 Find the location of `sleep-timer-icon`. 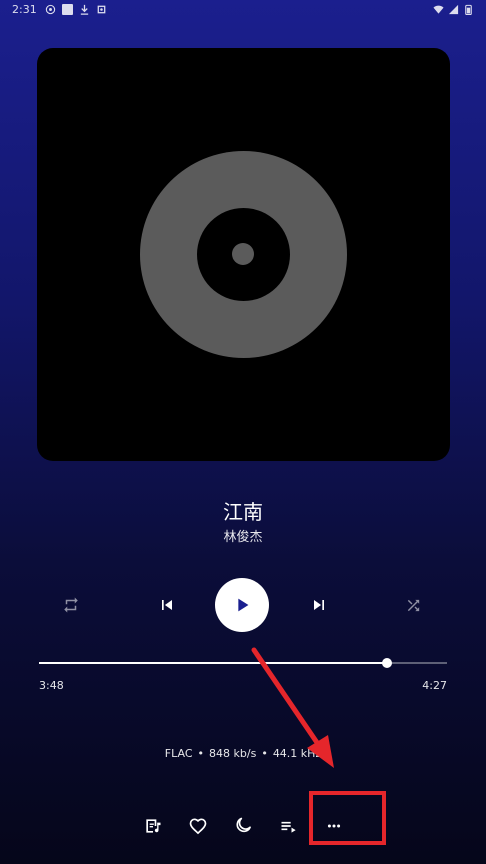

sleep-timer-icon is located at coordinates (243, 825).